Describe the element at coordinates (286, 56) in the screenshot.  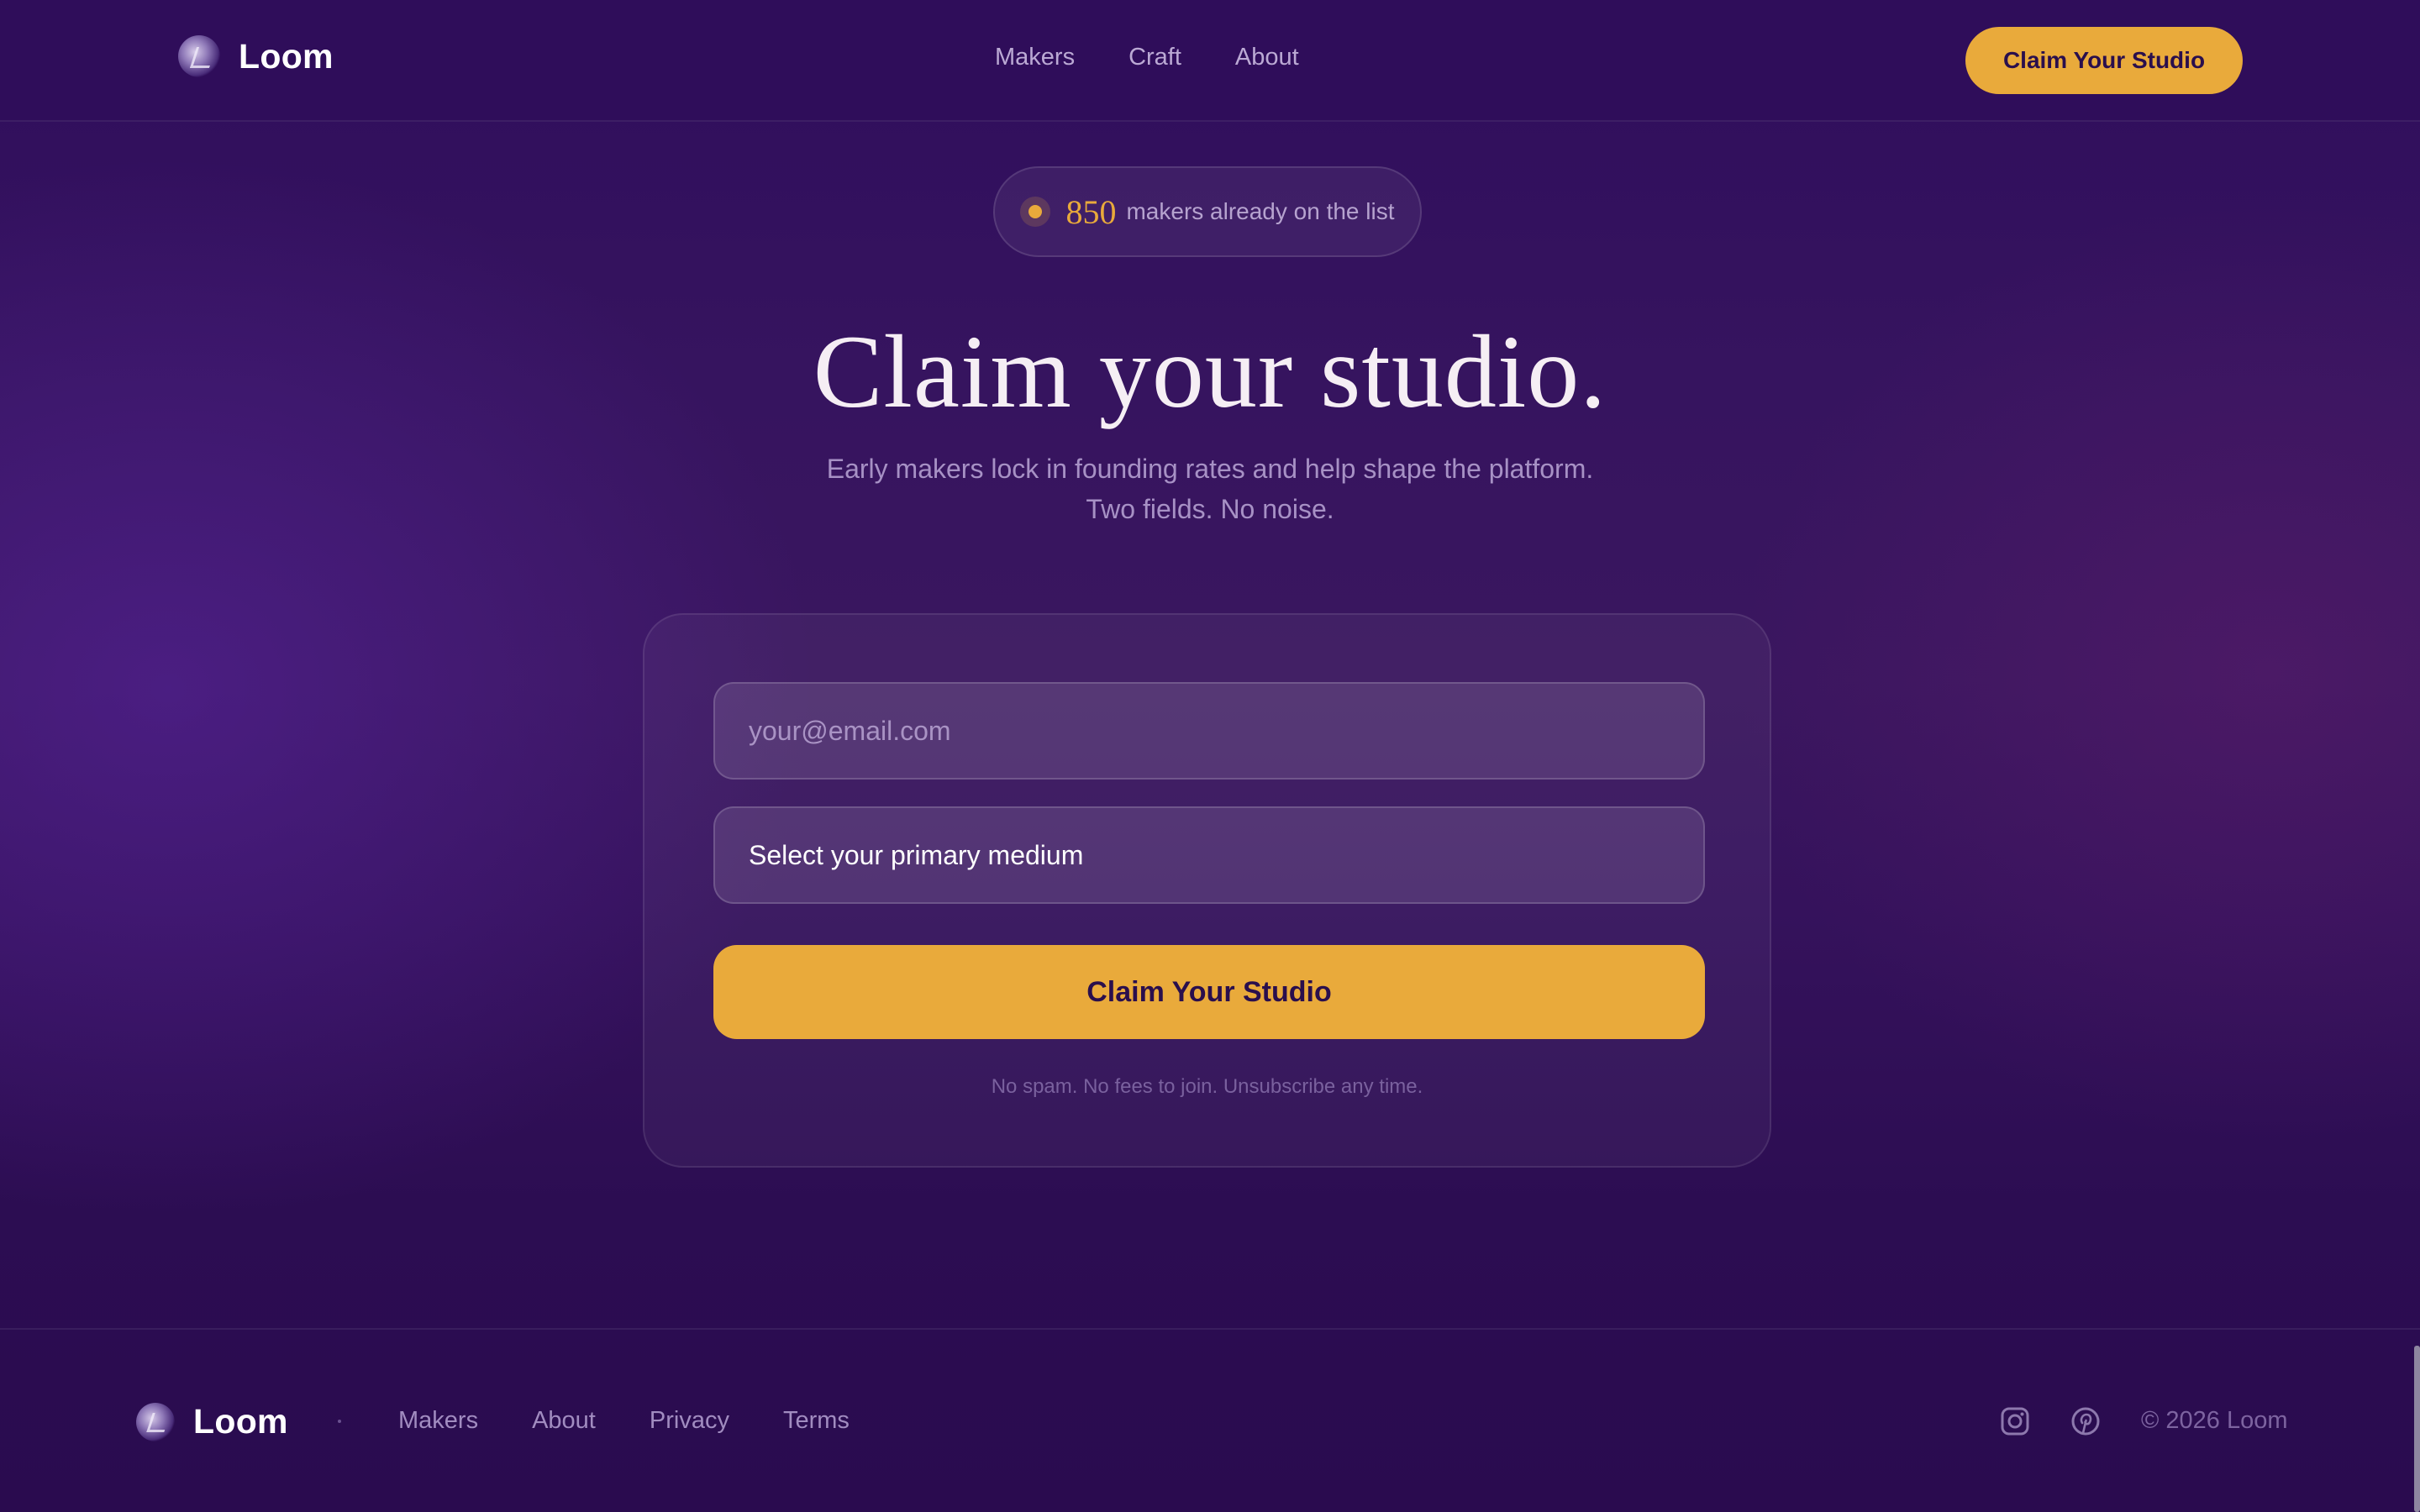
I see `brand-name: Loom` at that location.